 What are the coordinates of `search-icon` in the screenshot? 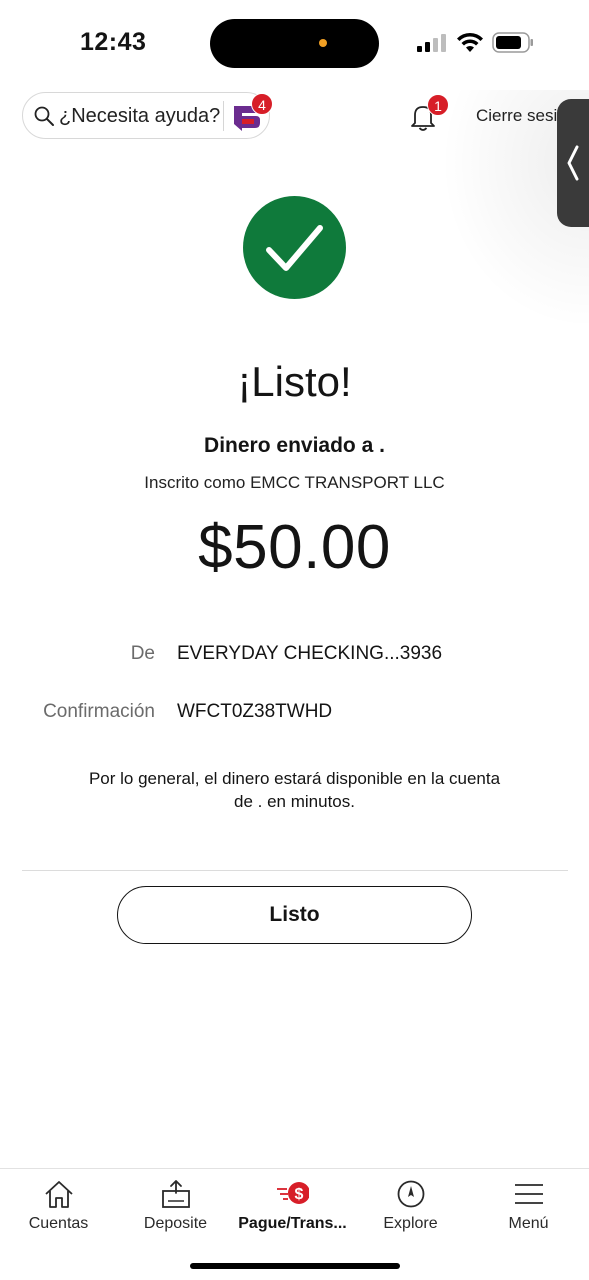 It's located at (44, 116).